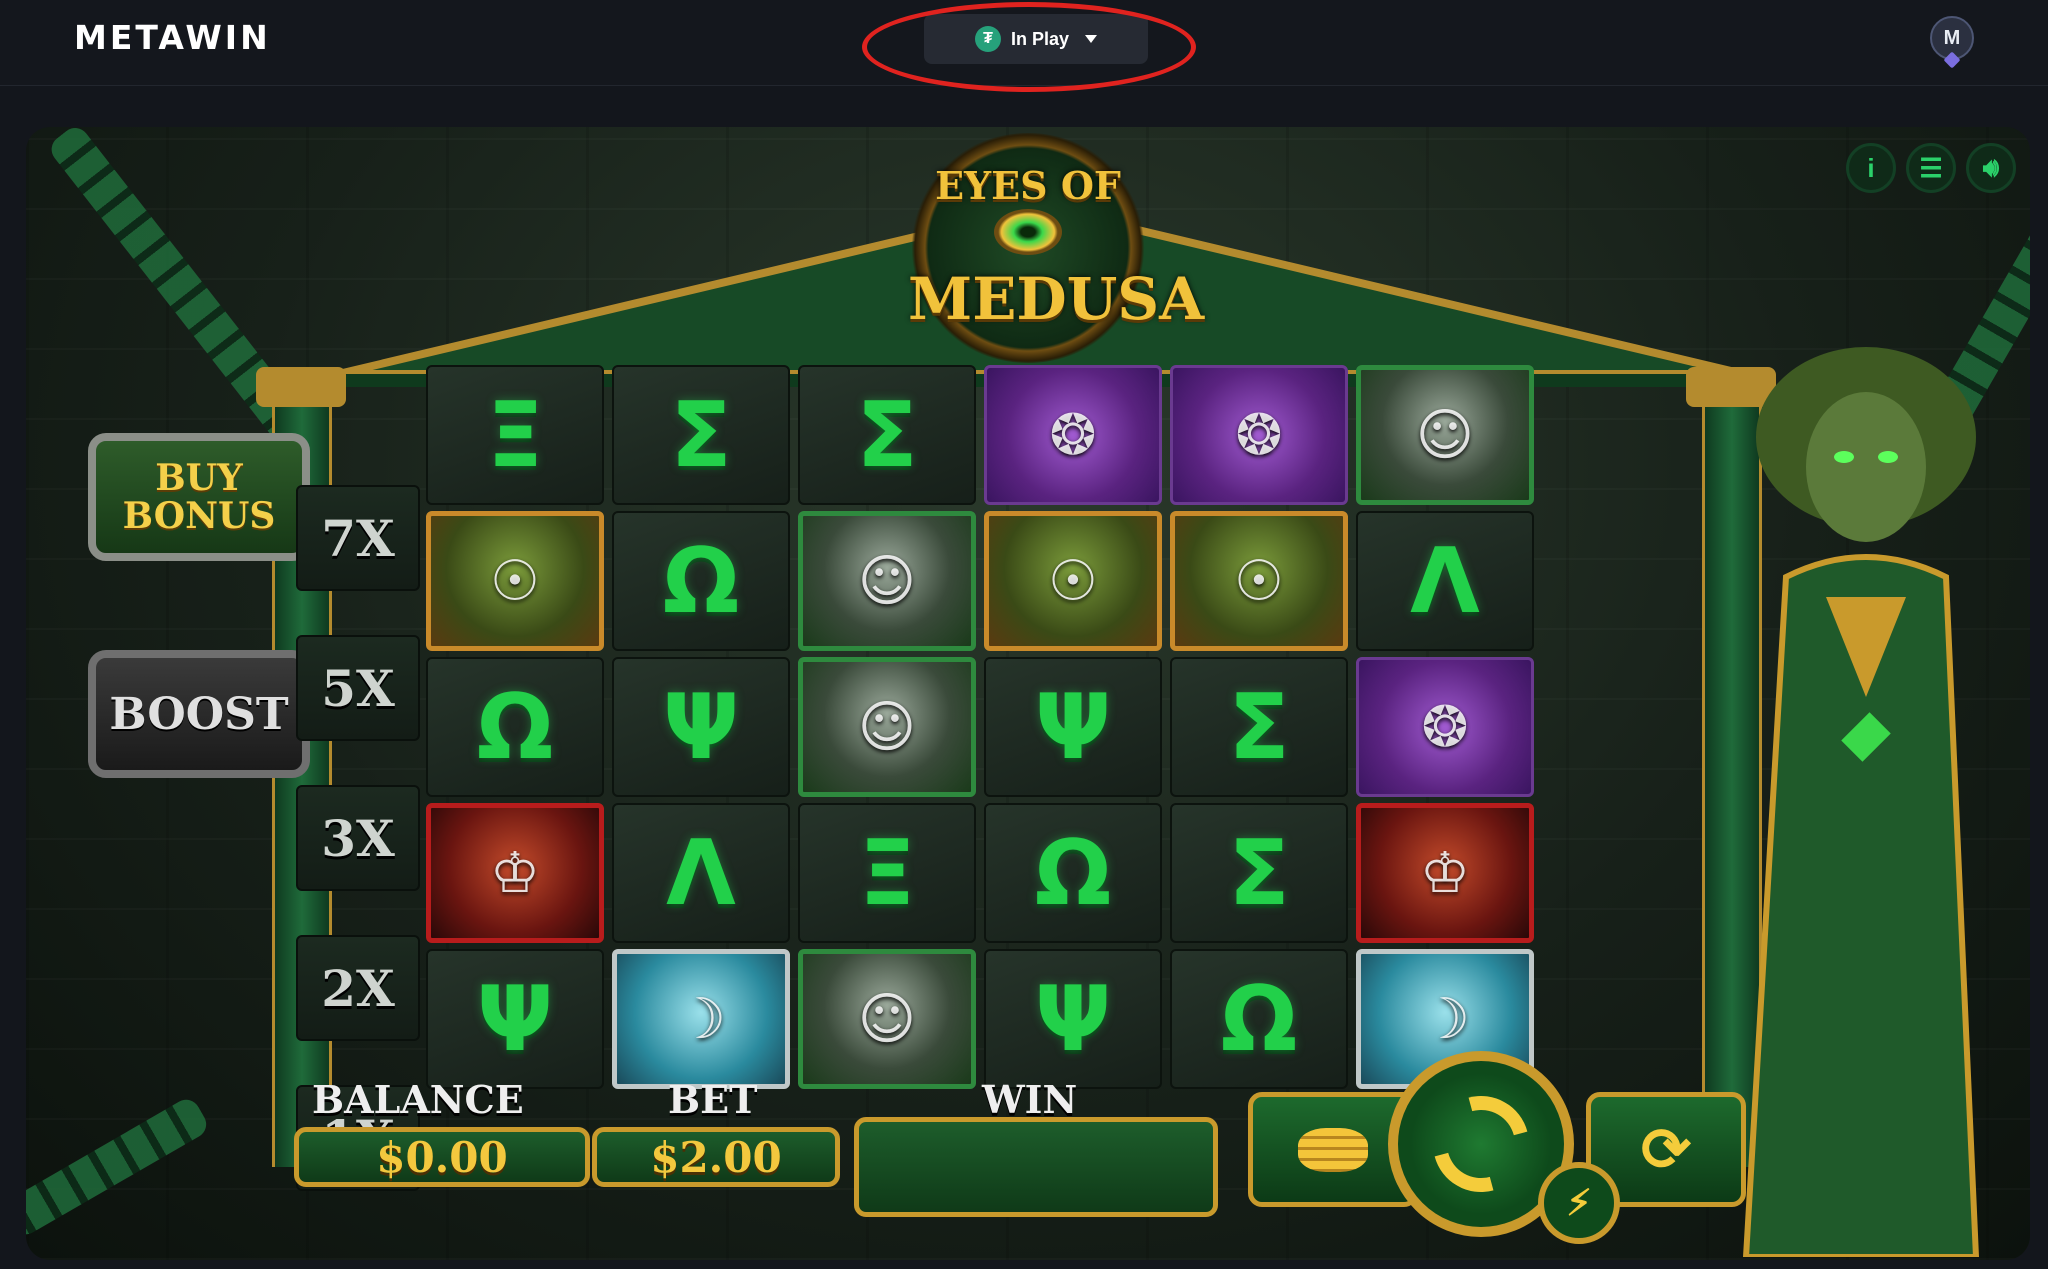 The image size is (2048, 1269). I want to click on medusa-character-art, so click(1861, 802).